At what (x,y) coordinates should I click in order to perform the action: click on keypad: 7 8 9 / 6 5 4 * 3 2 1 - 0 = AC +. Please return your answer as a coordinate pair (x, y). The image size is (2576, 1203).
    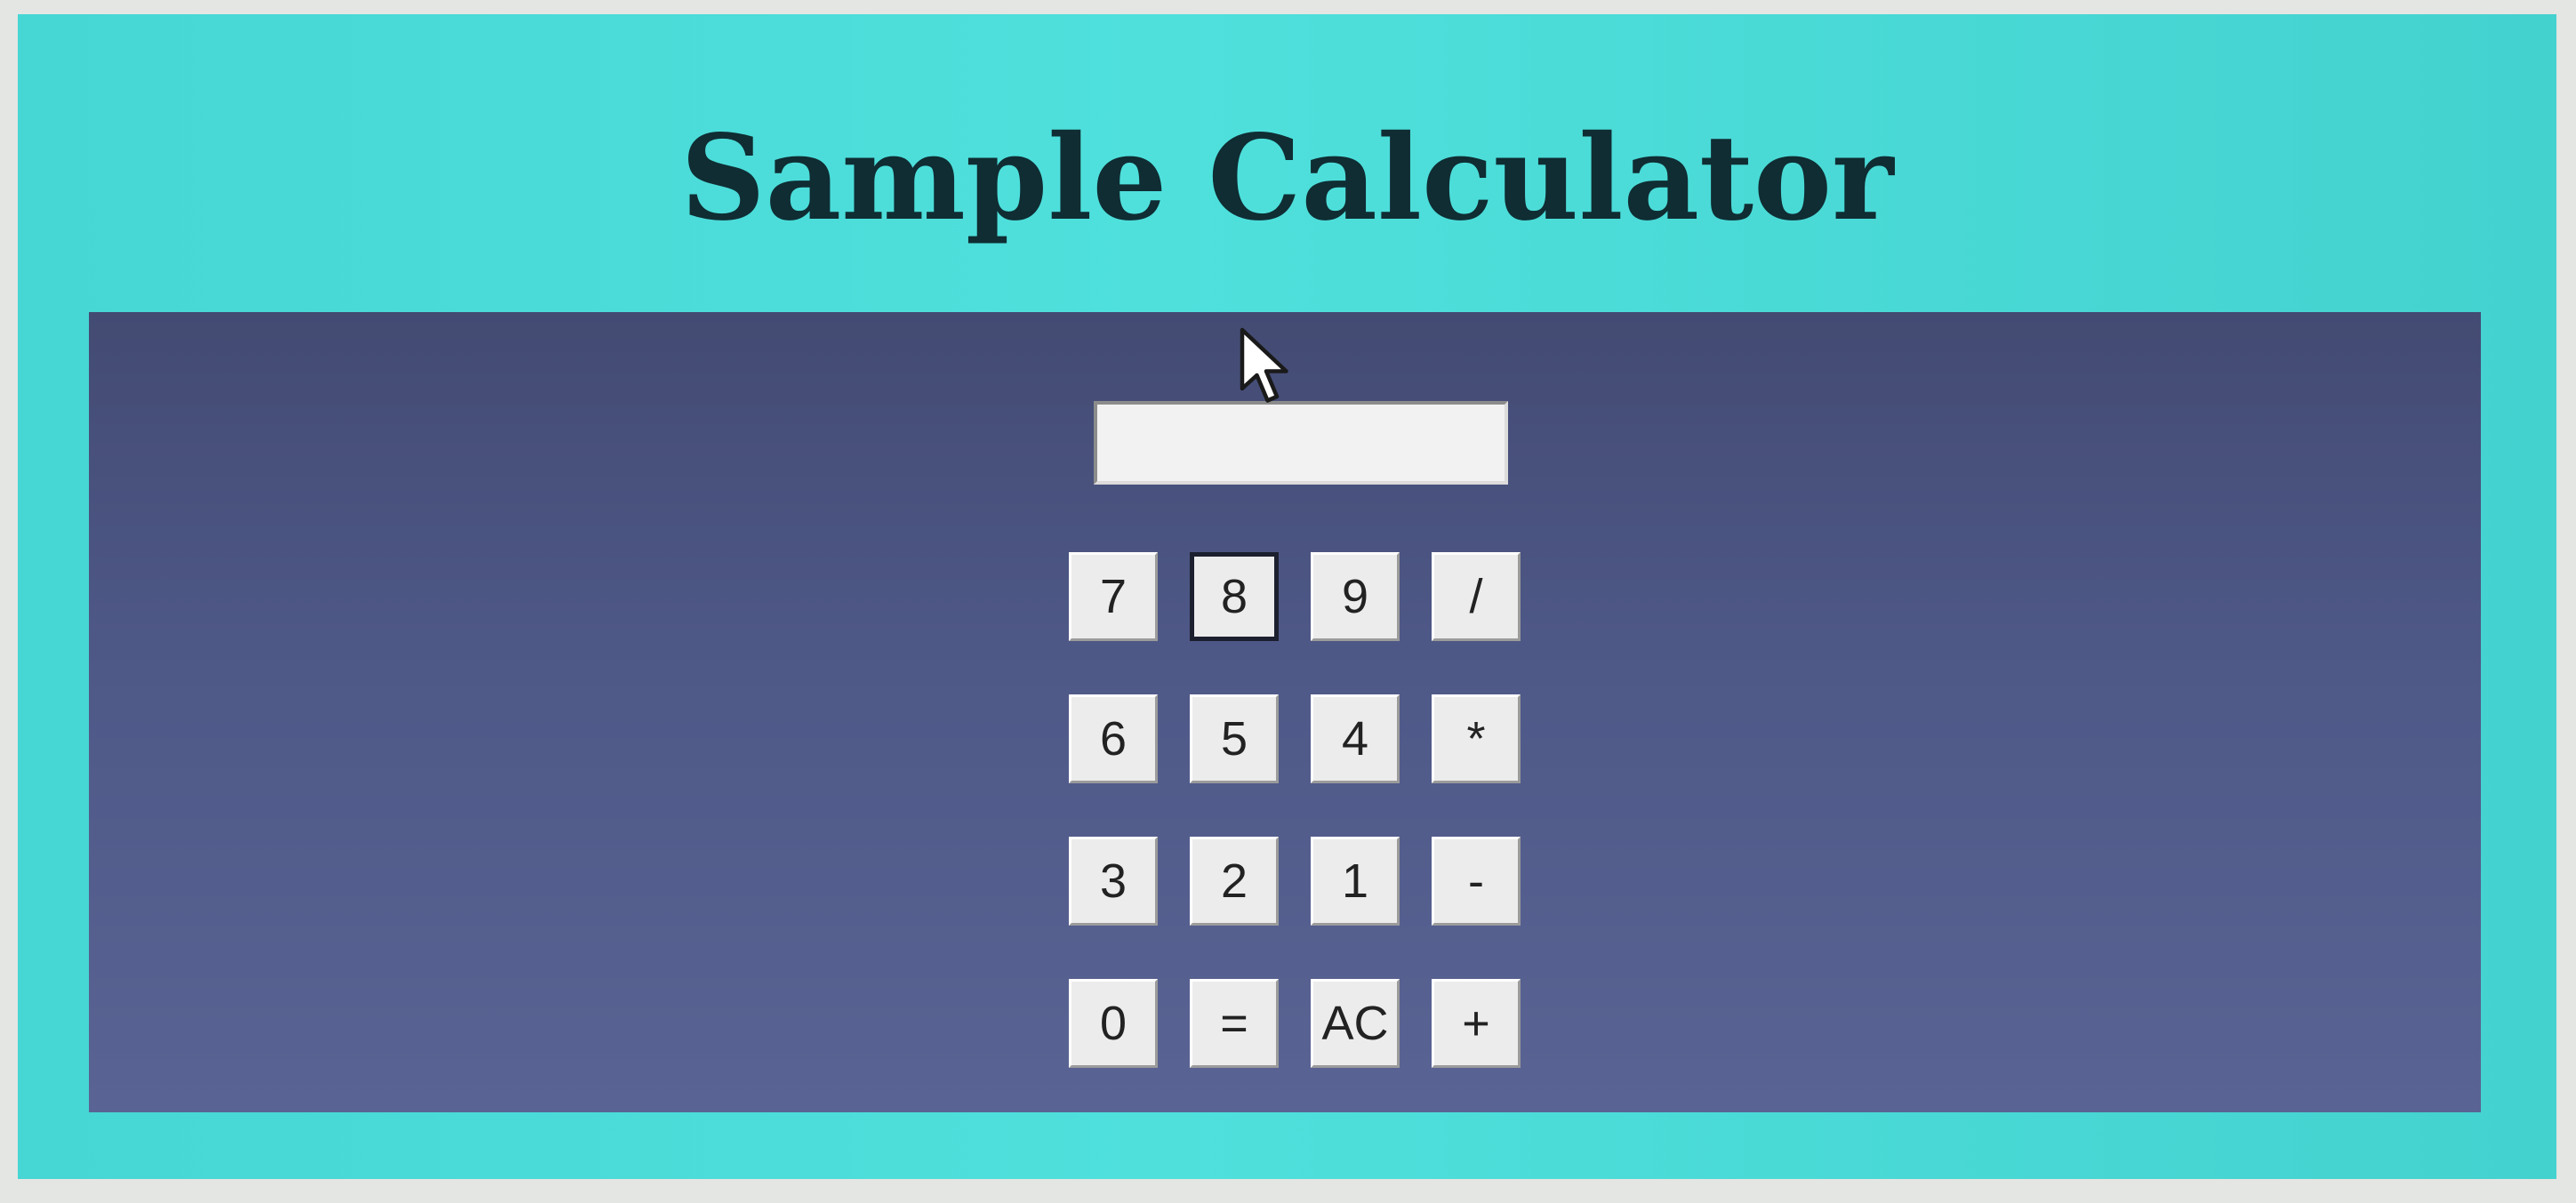
    Looking at the image, I should click on (1295, 810).